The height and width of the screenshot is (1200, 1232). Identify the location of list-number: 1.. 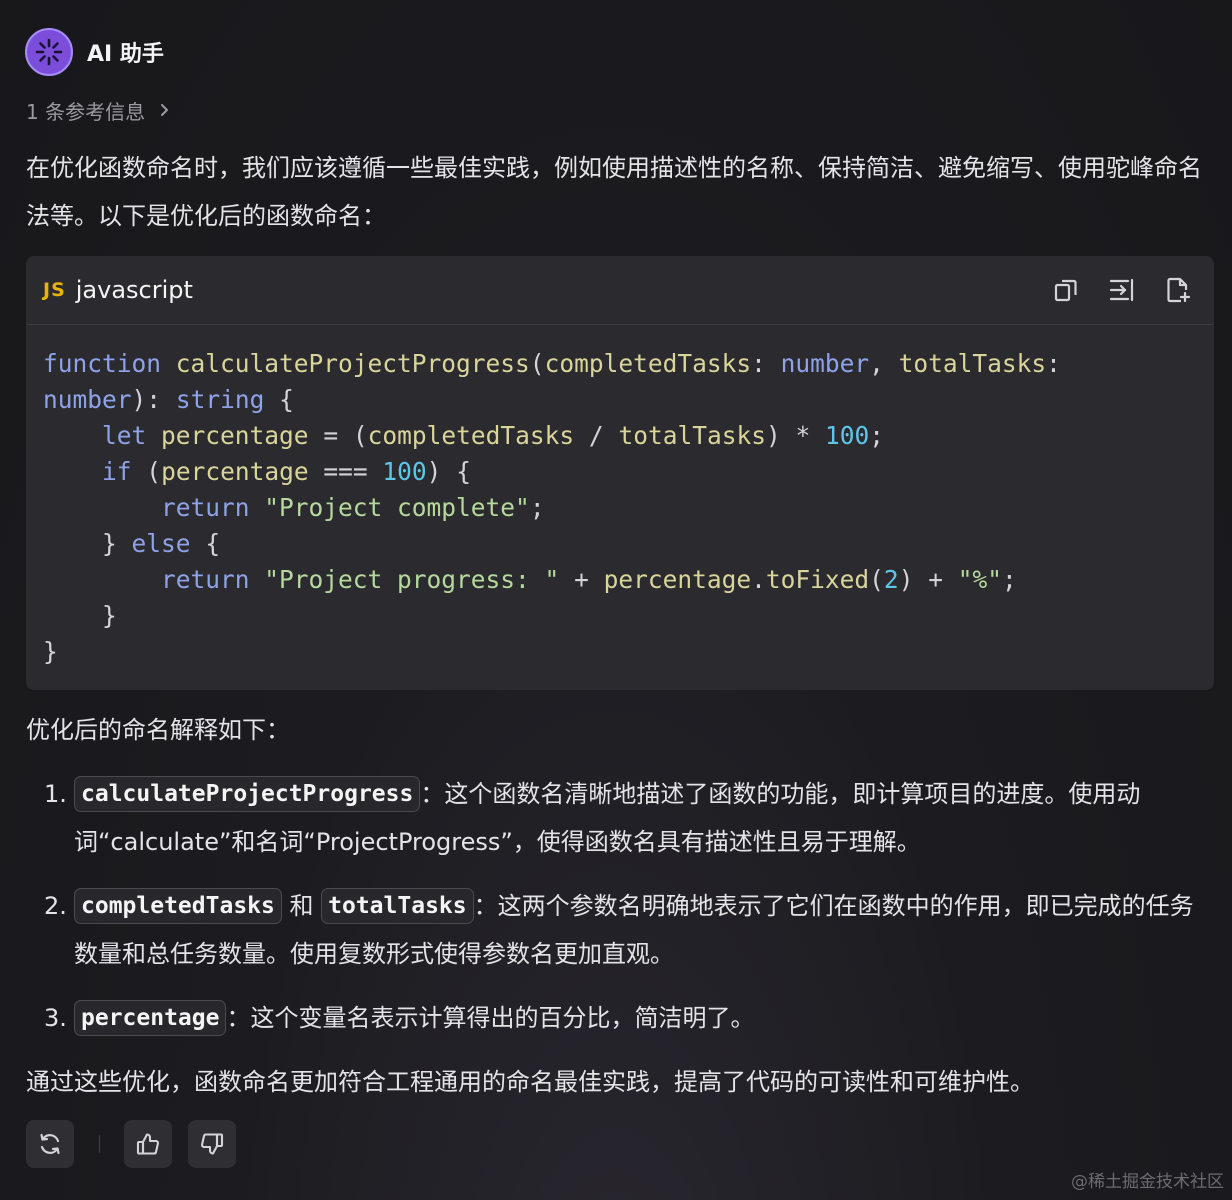
(55, 794).